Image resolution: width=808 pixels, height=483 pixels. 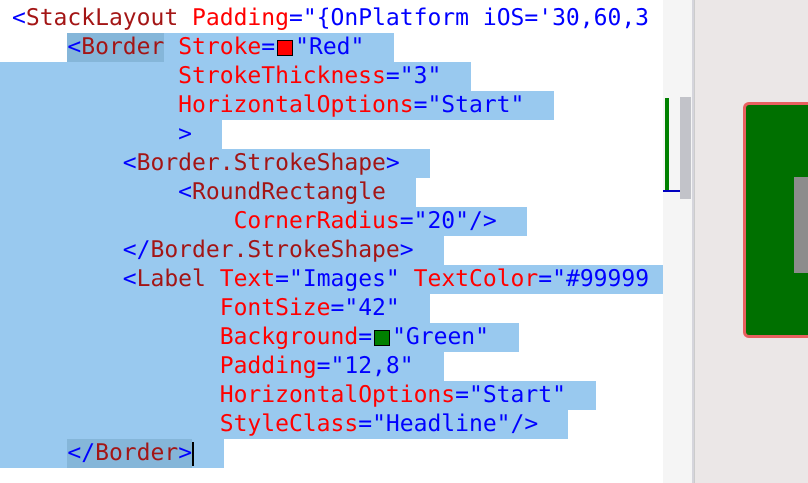 I want to click on code-token: "{OnPlatform iOS='30,60,3, so click(x=476, y=18).